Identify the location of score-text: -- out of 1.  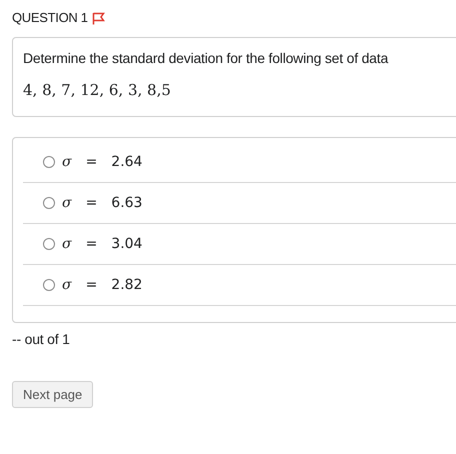
(41, 339).